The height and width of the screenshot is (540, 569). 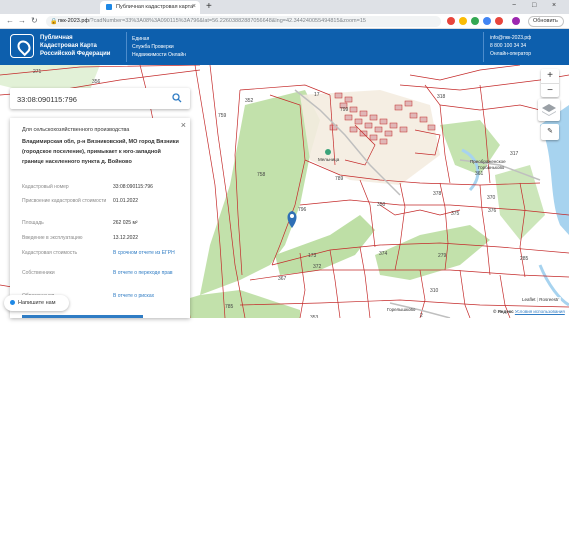 I want to click on close-window-icon: ×, so click(x=554, y=5).